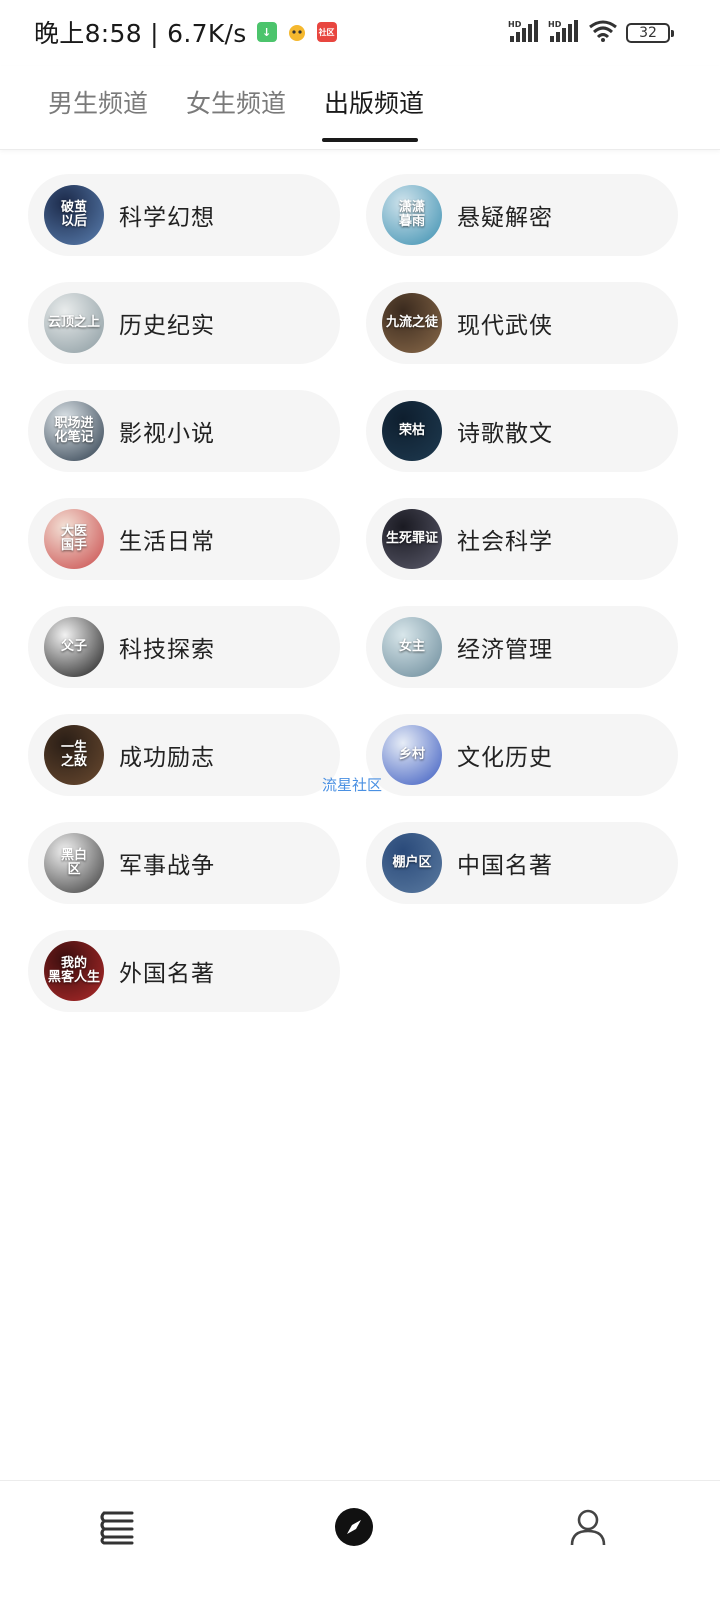 This screenshot has width=720, height=1600. I want to click on category-card: 九流之徒 现代武侠, so click(522, 323).